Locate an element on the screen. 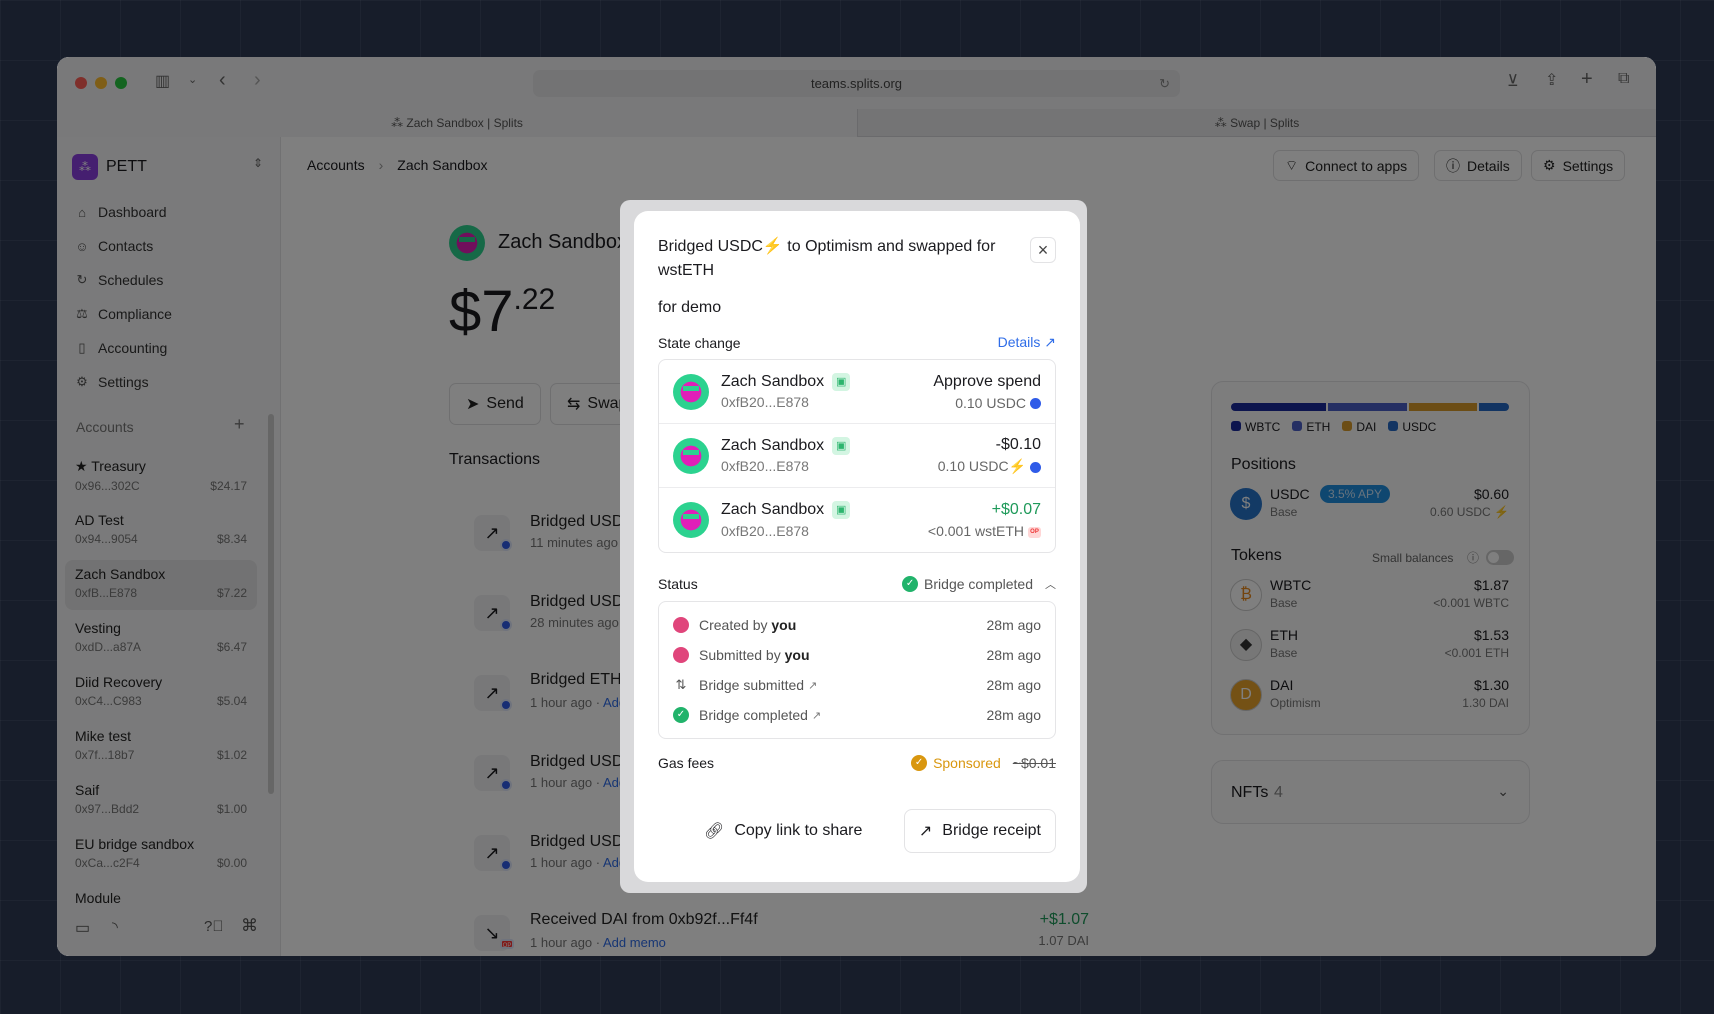 Image resolution: width=1714 pixels, height=1014 pixels. status-heading: Status is located at coordinates (678, 584).